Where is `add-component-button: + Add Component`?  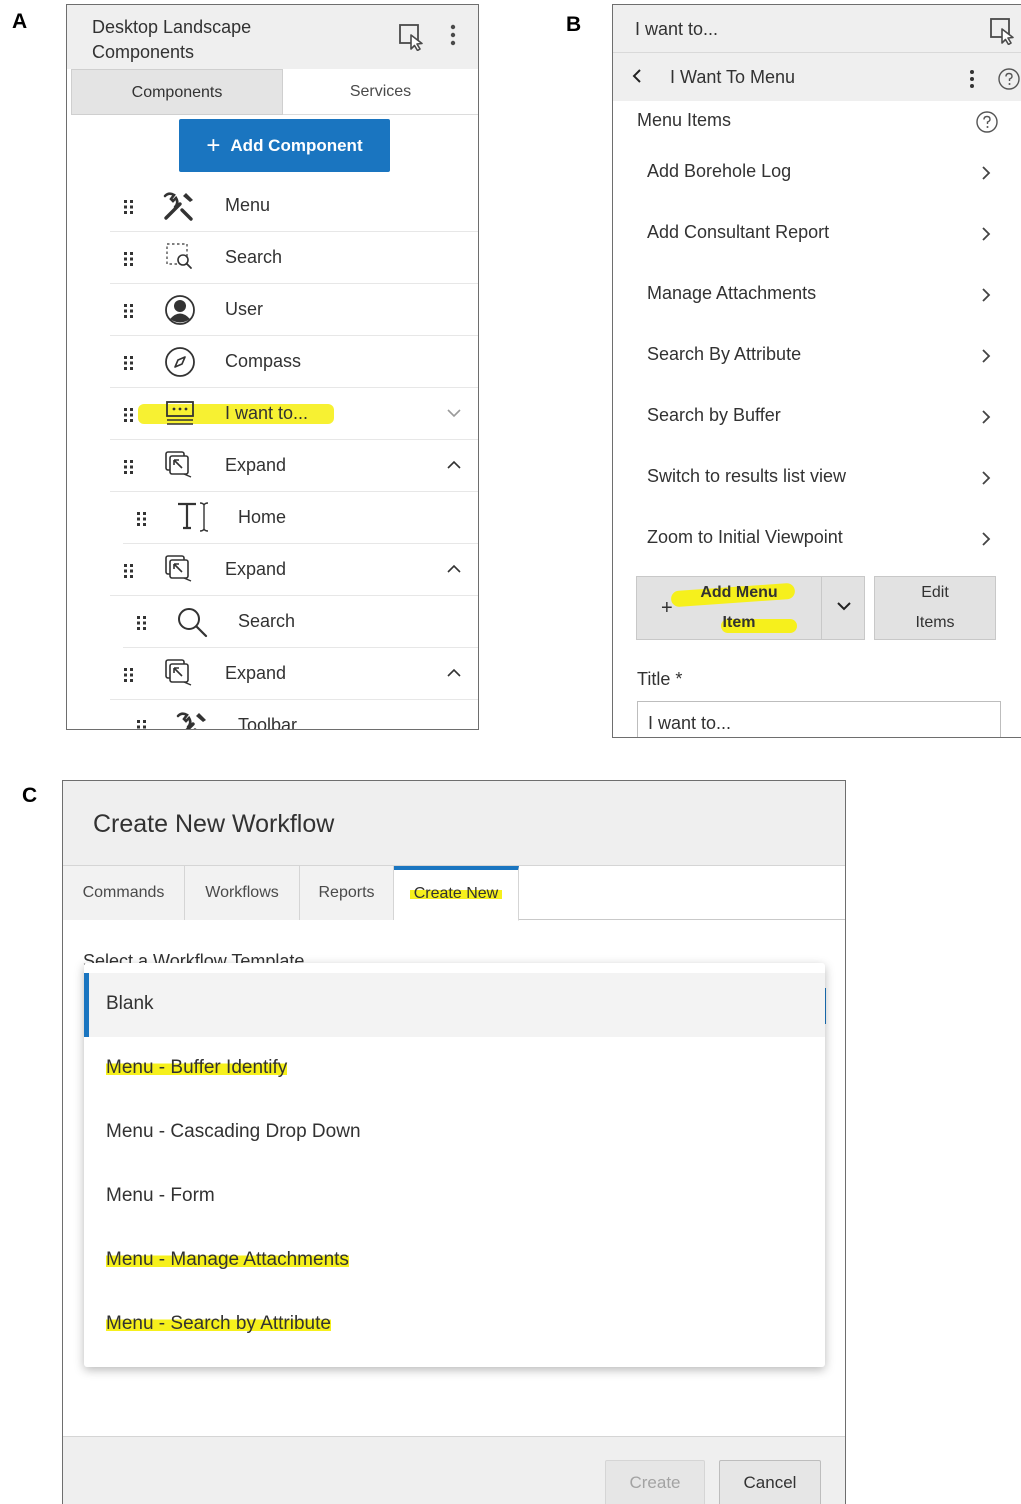 add-component-button: + Add Component is located at coordinates (284, 145).